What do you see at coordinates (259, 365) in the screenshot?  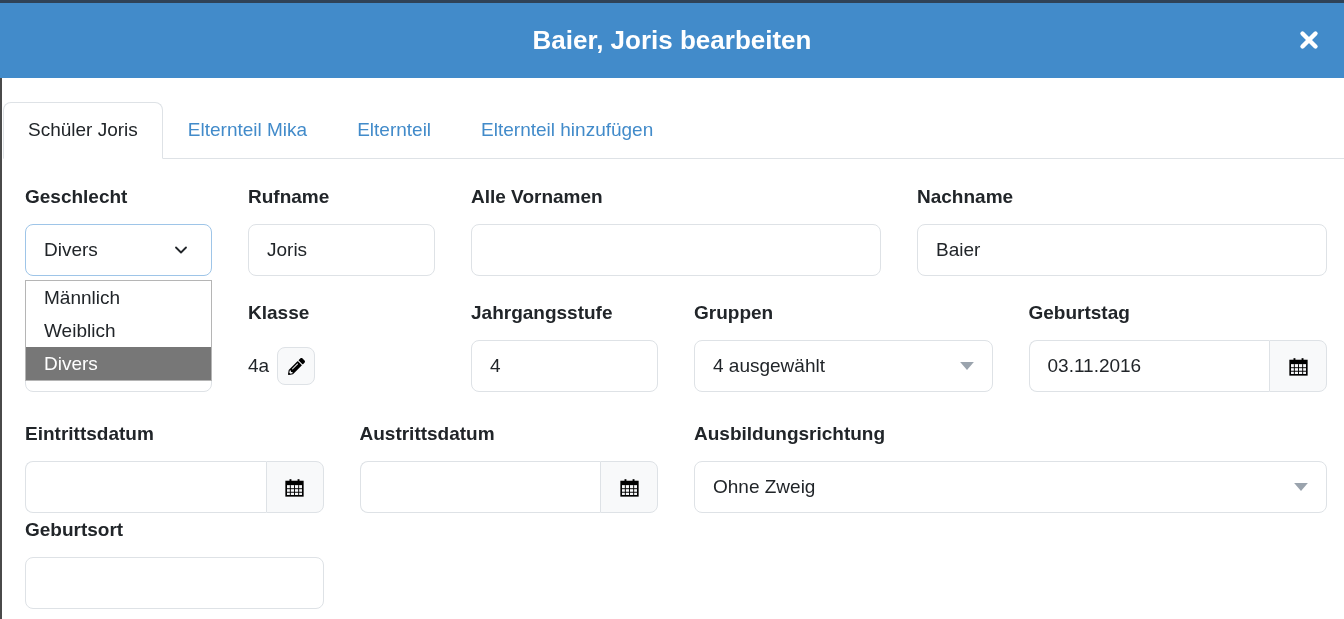 I see `class-value: 4a` at bounding box center [259, 365].